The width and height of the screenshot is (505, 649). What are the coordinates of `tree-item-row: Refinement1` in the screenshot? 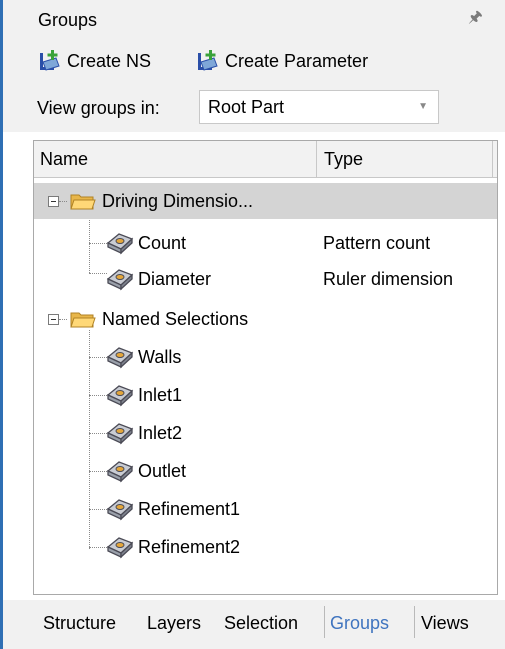 It's located at (265, 509).